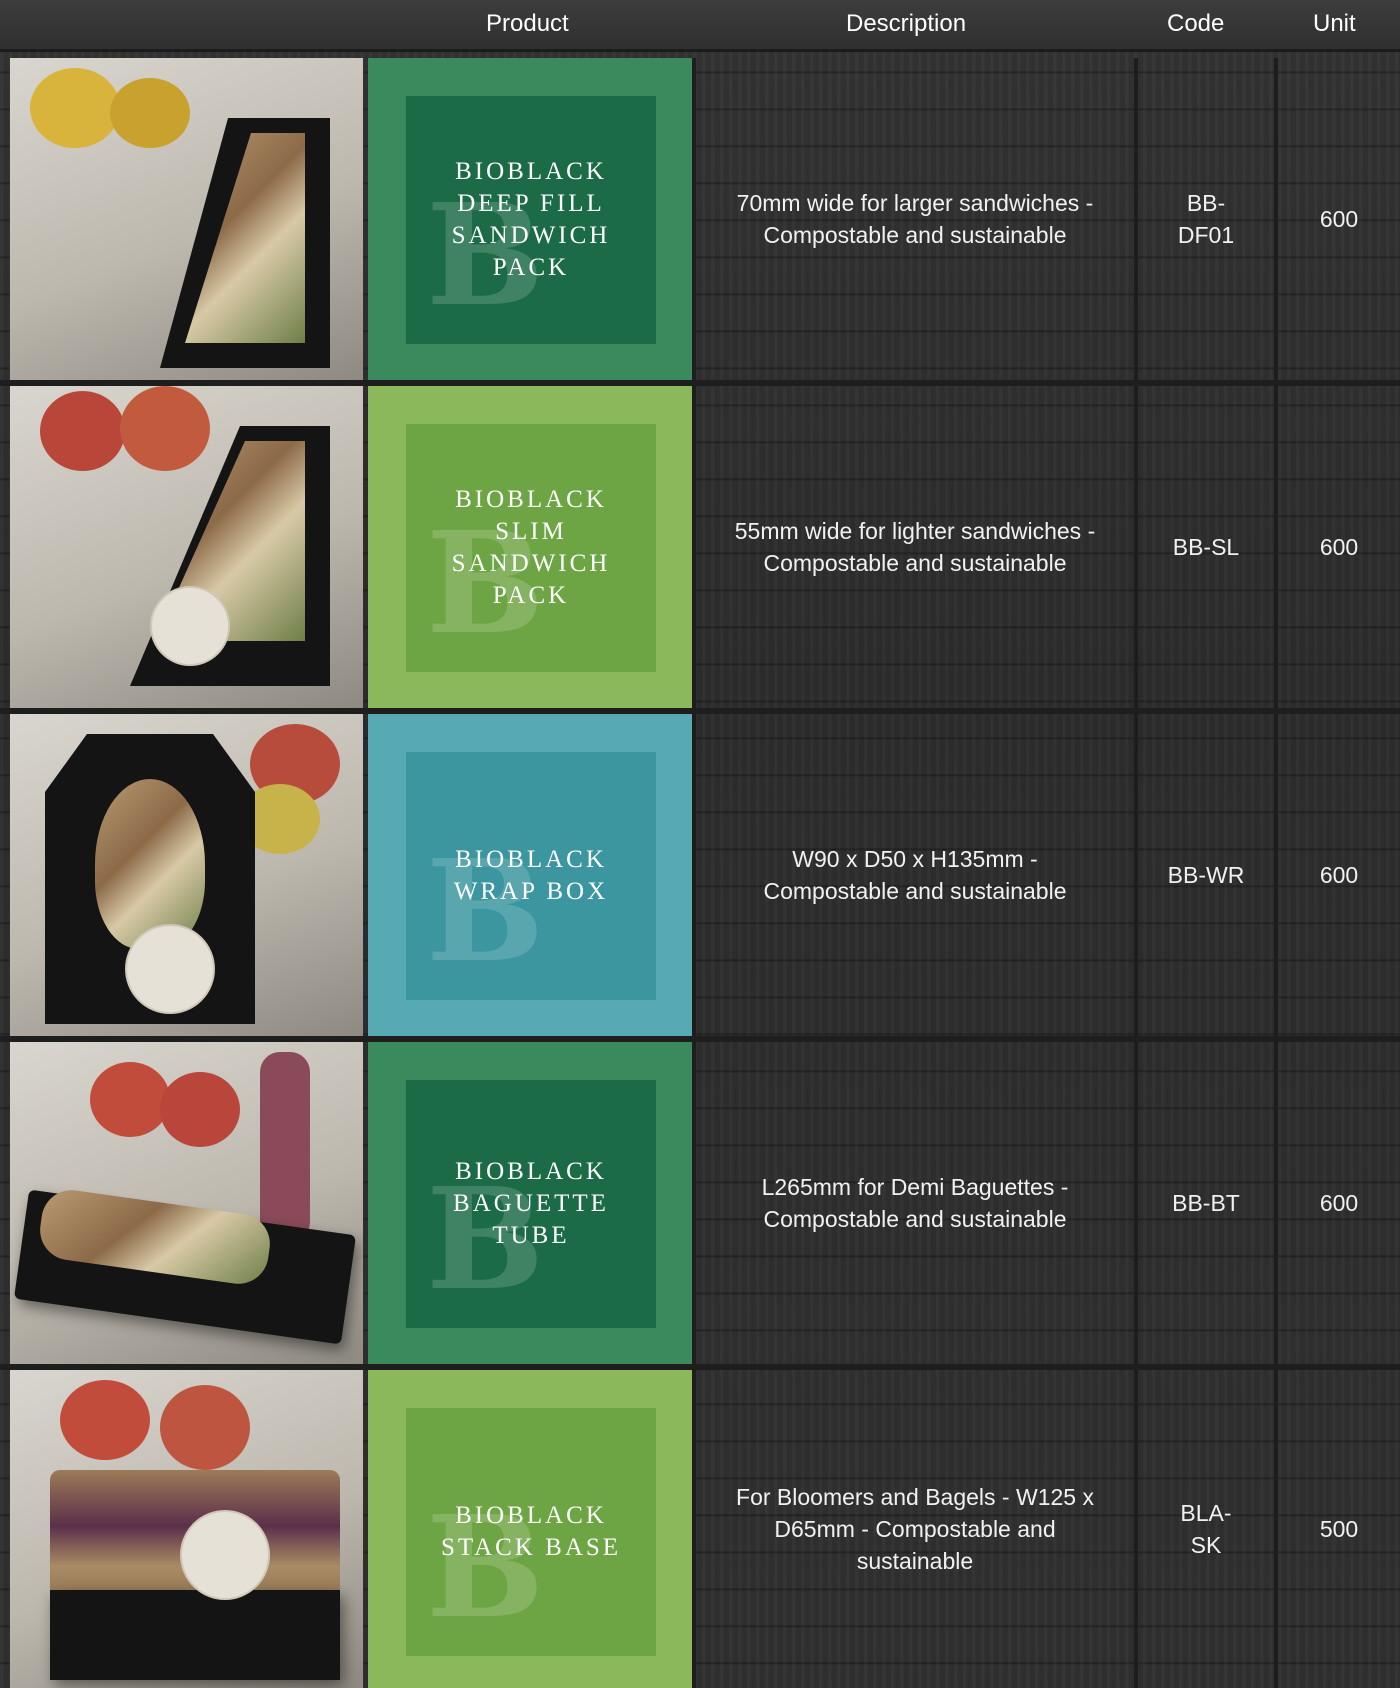  Describe the element at coordinates (1204, 219) in the screenshot. I see `product-code: BB-DF01` at that location.